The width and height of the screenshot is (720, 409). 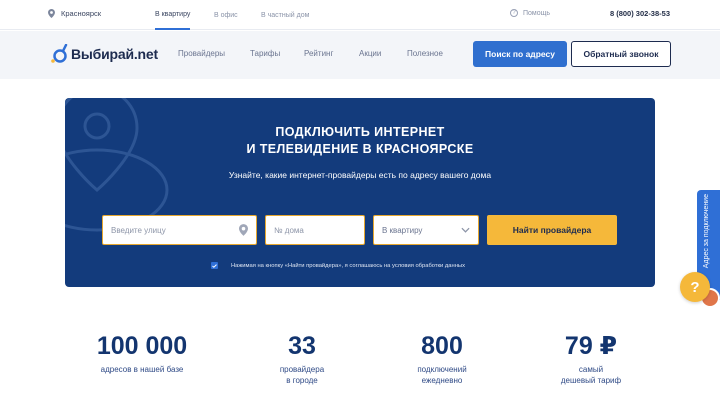 I want to click on stat-label: самый дешевый тариф, so click(x=591, y=375).